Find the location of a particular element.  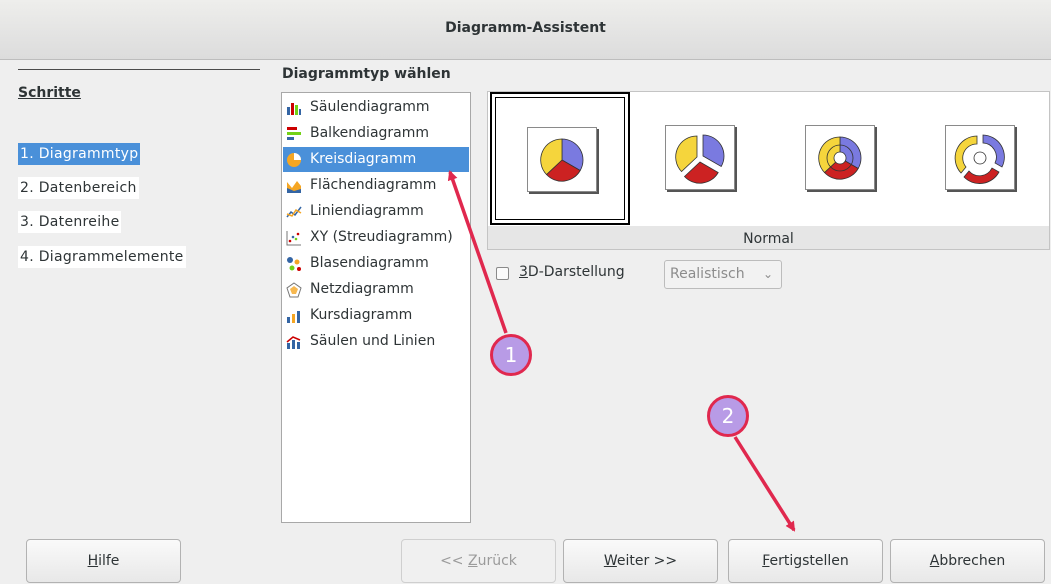

scatter-chart-icon is located at coordinates (293, 238).